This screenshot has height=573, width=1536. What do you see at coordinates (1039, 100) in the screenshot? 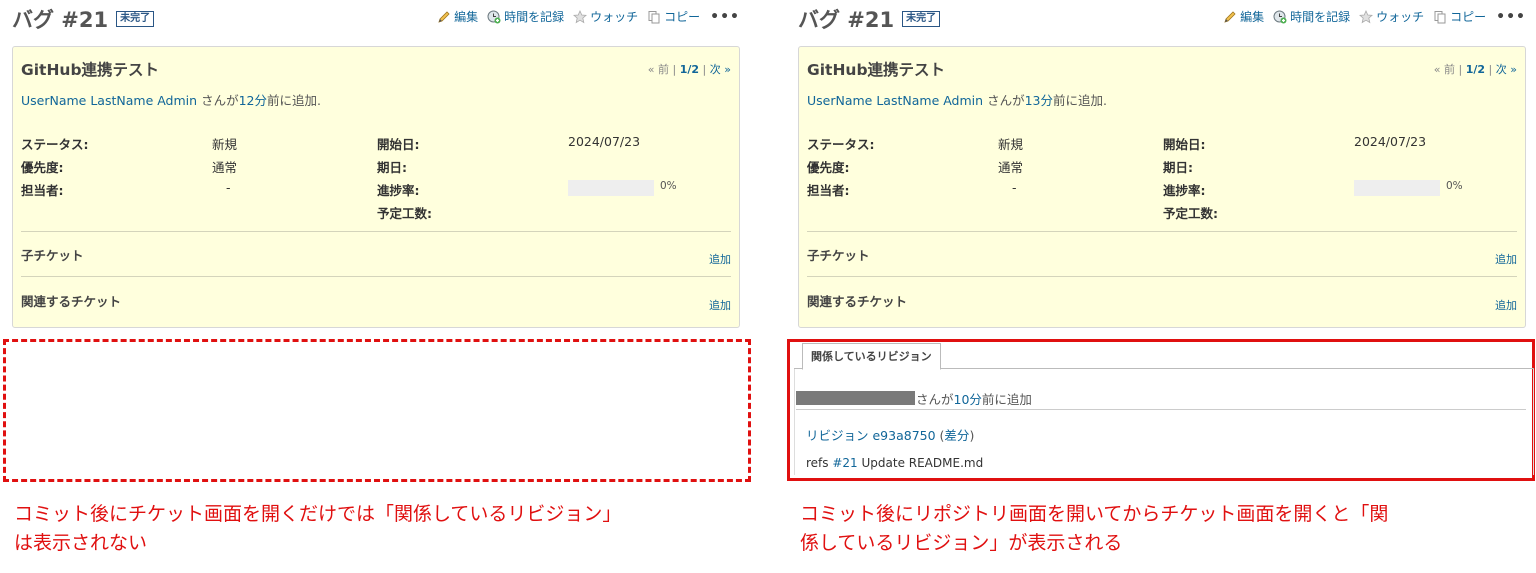
I see `time-ago-link: 13分` at bounding box center [1039, 100].